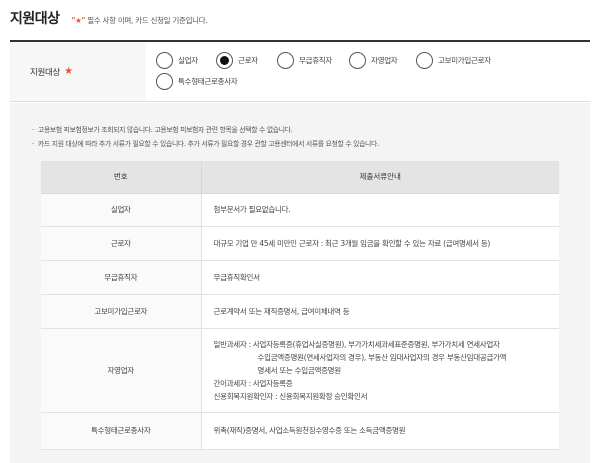 The image size is (600, 463). I want to click on required-star-icon: ★, so click(68, 71).